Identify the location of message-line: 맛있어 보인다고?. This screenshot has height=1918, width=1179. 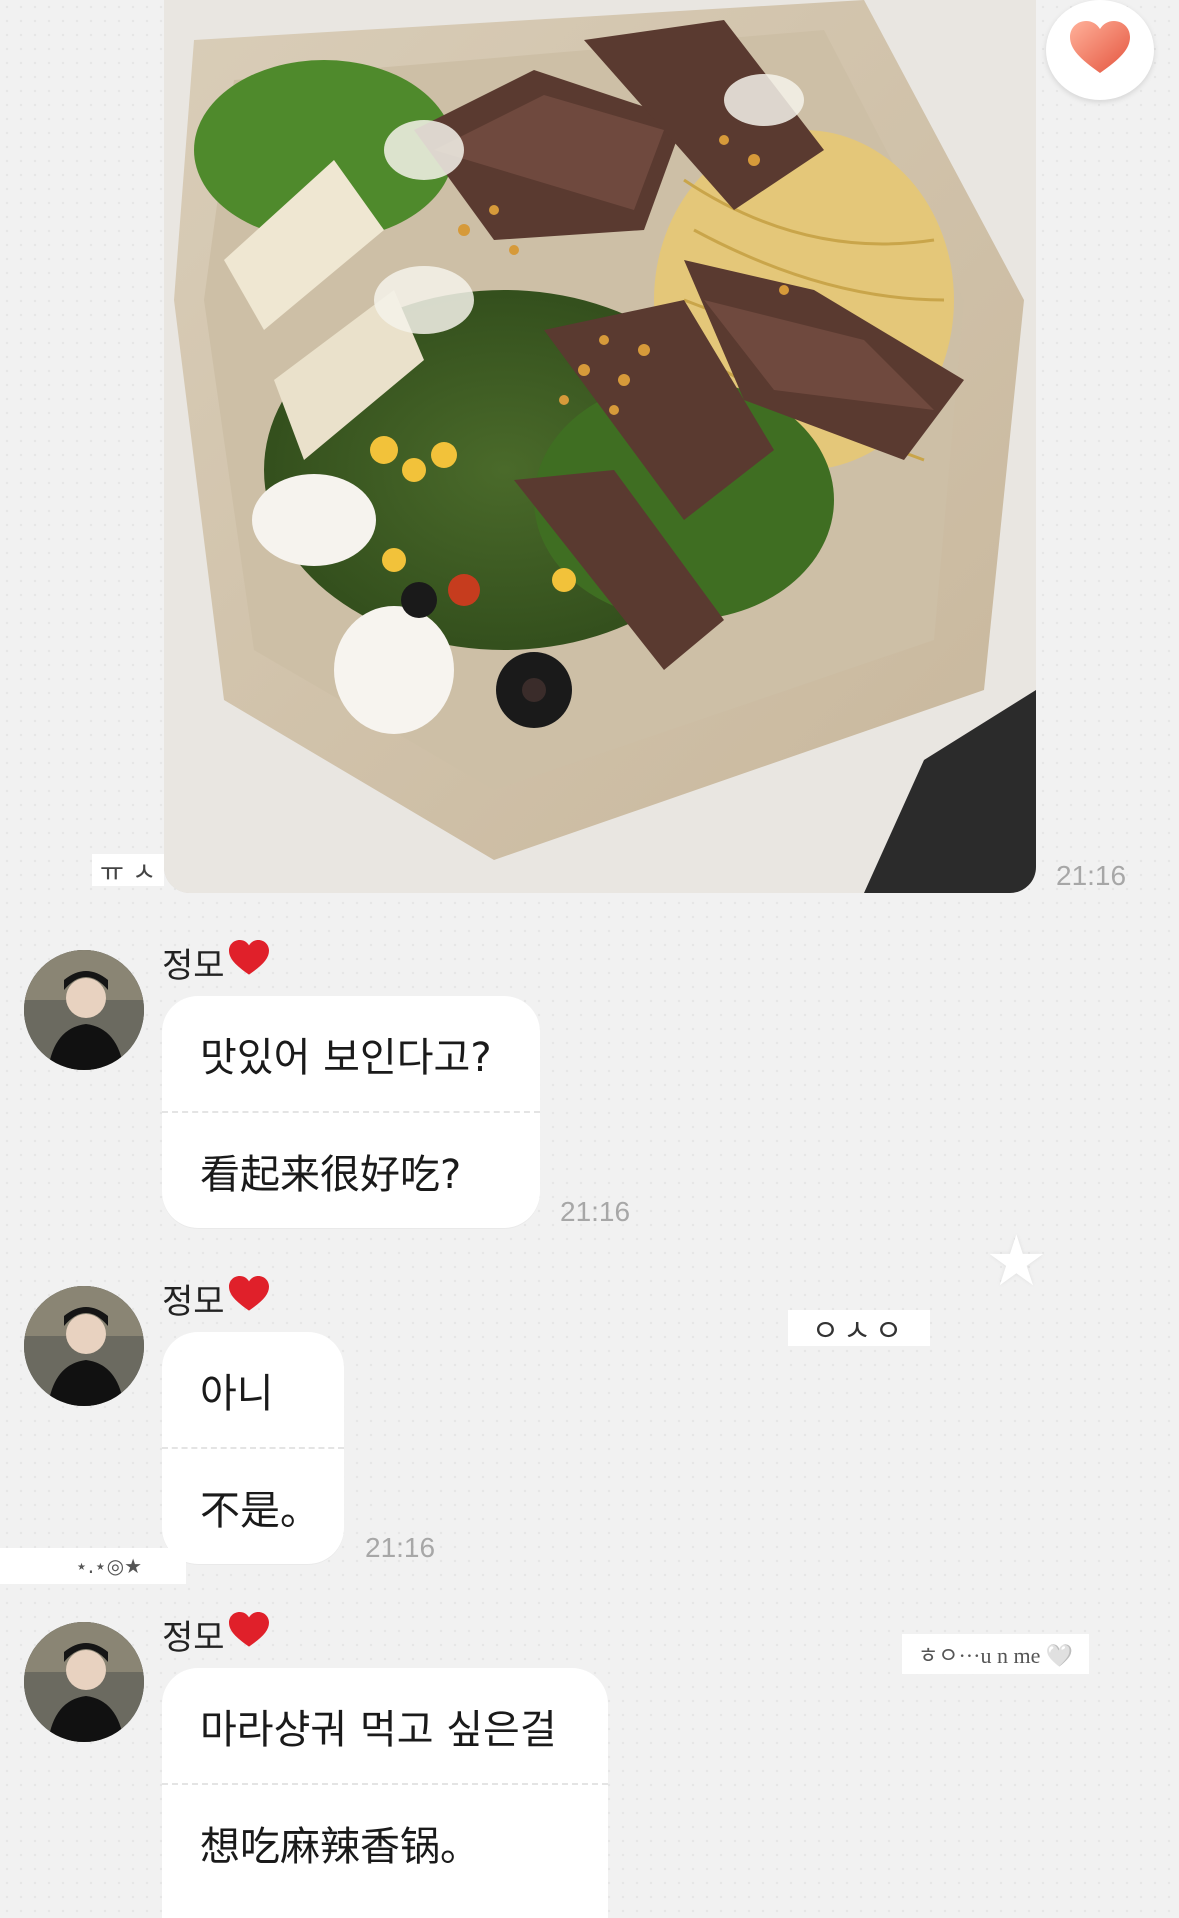
(346, 1057).